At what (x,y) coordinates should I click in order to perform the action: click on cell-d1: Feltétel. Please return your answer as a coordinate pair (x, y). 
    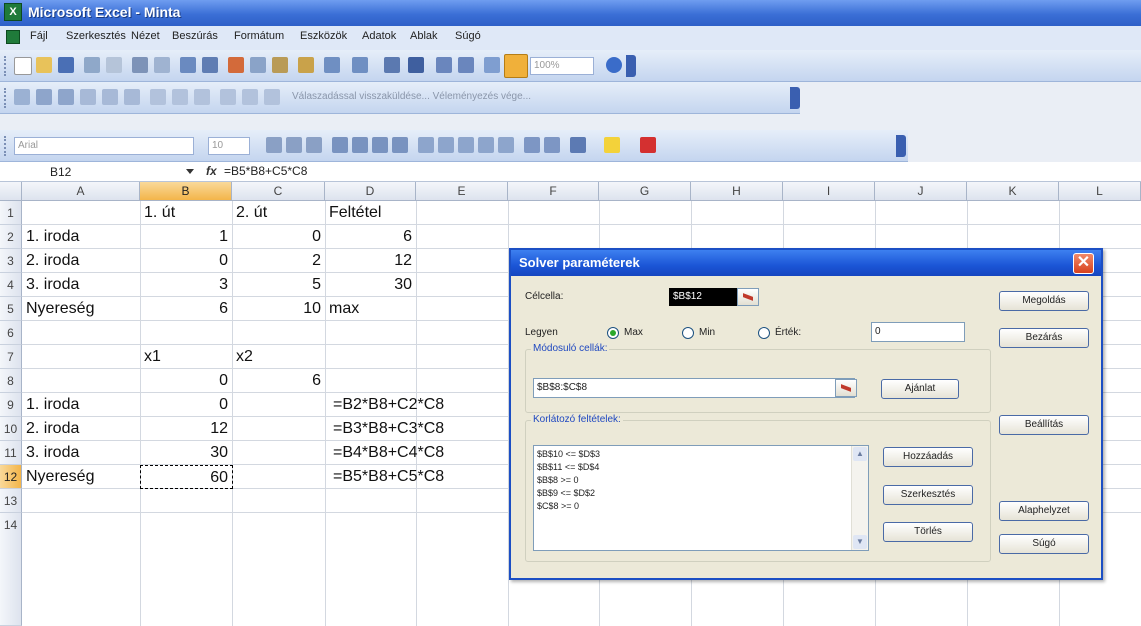
    Looking at the image, I should click on (355, 213).